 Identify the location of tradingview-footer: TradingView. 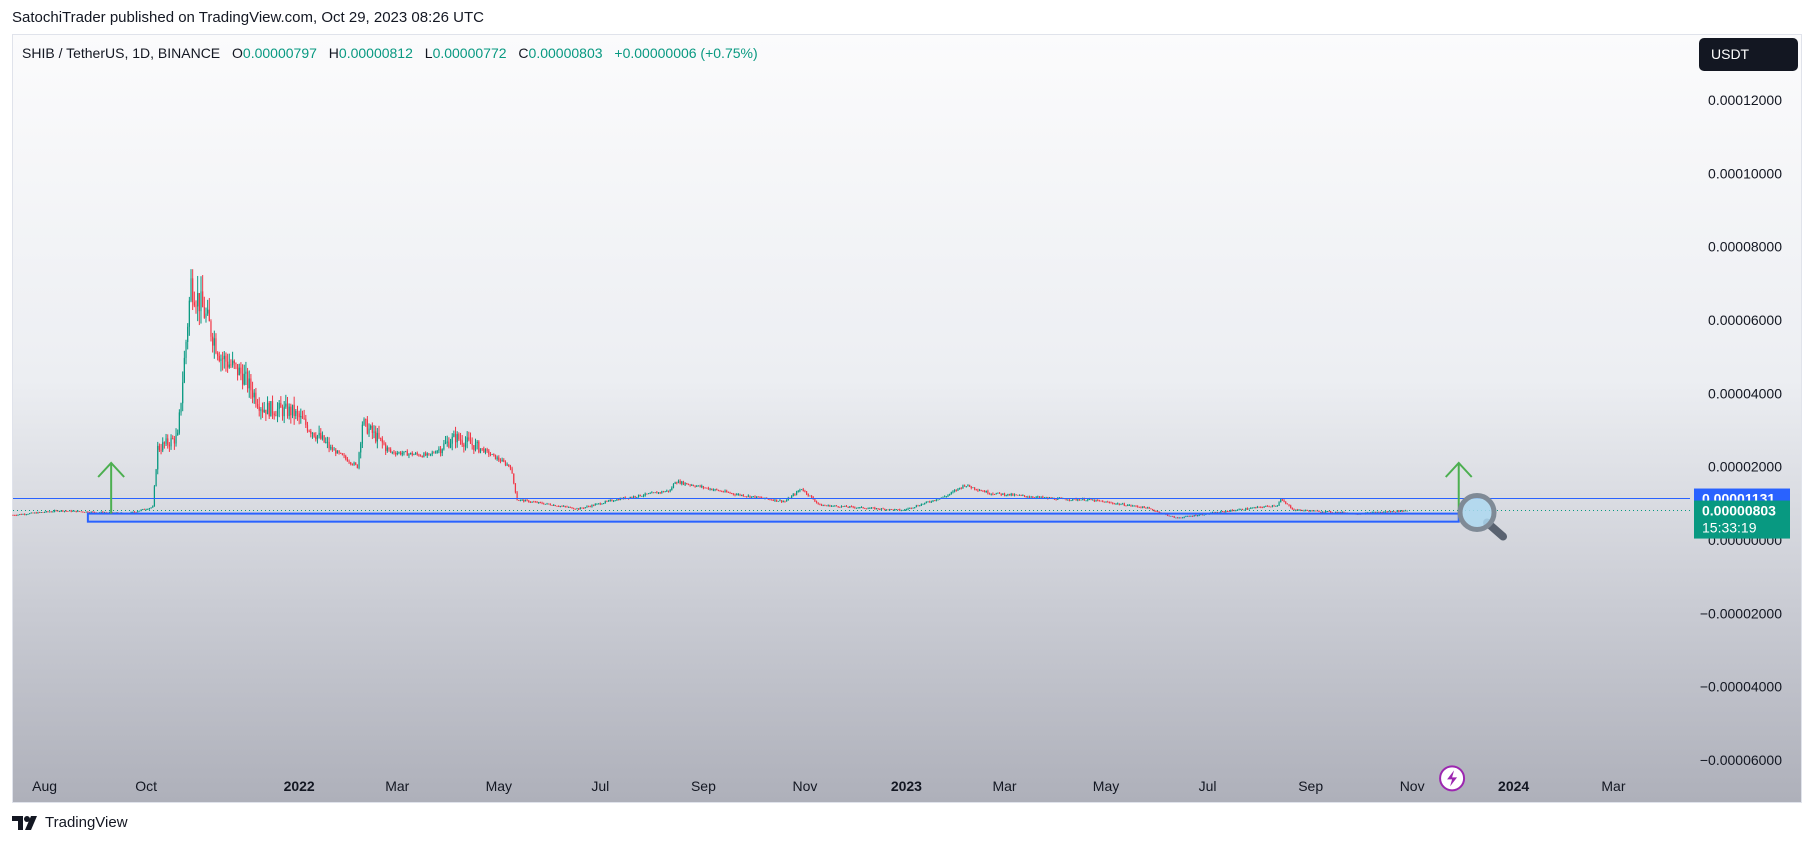
(70, 822).